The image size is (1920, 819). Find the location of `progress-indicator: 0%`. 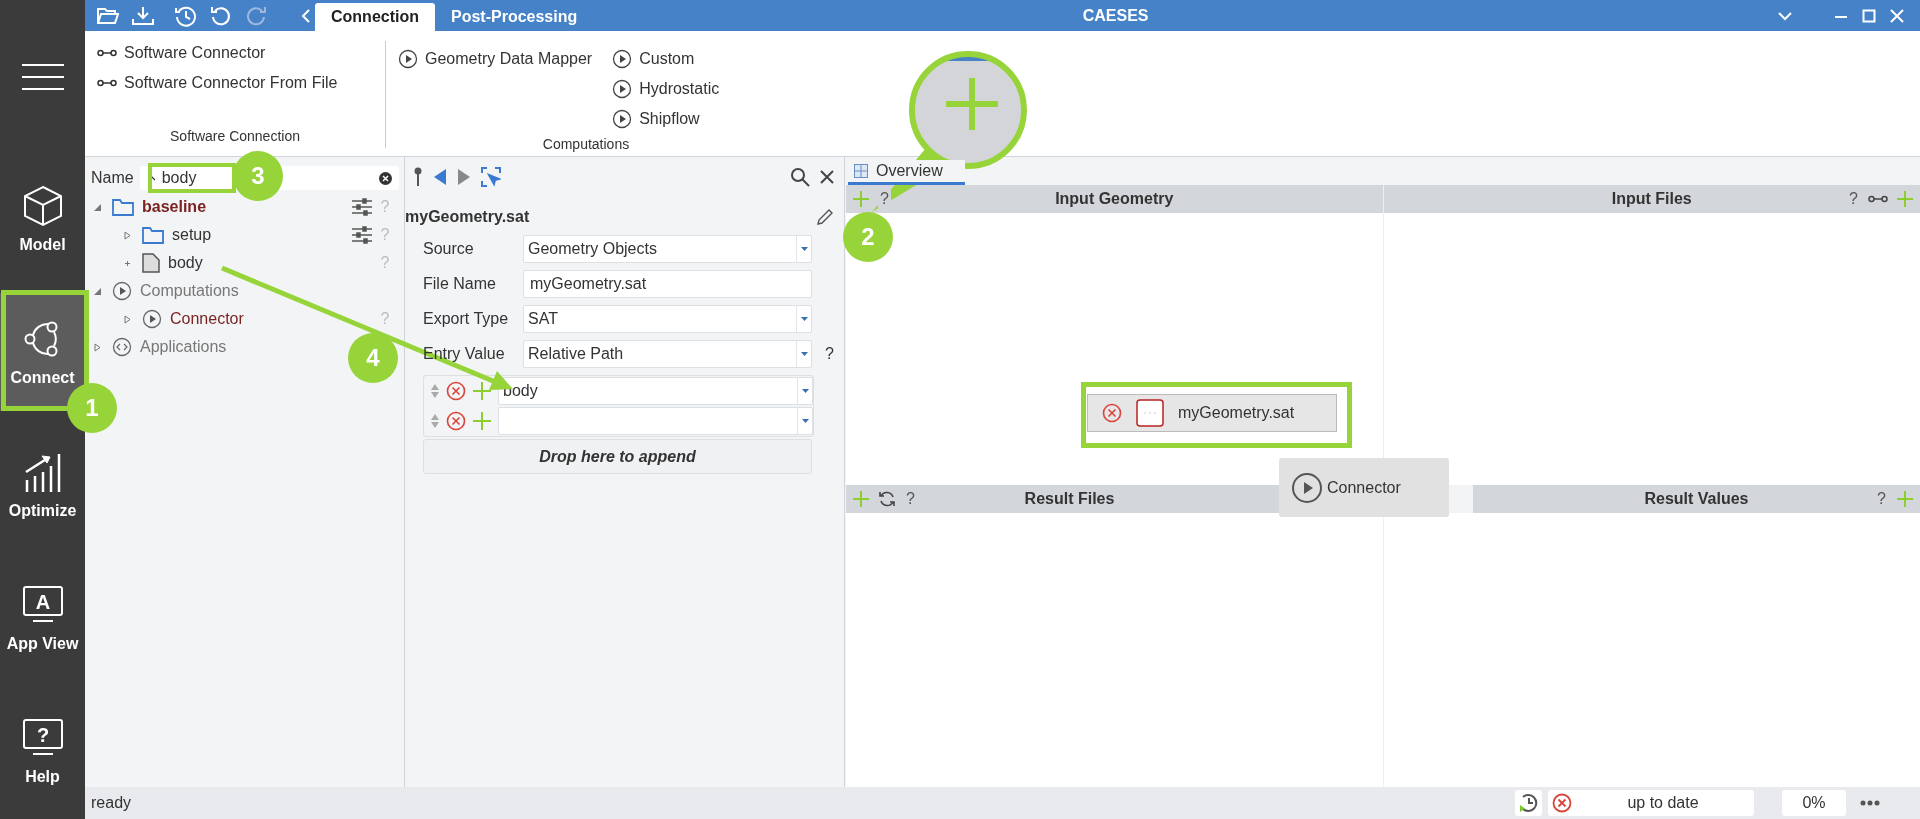

progress-indicator: 0% is located at coordinates (1814, 803).